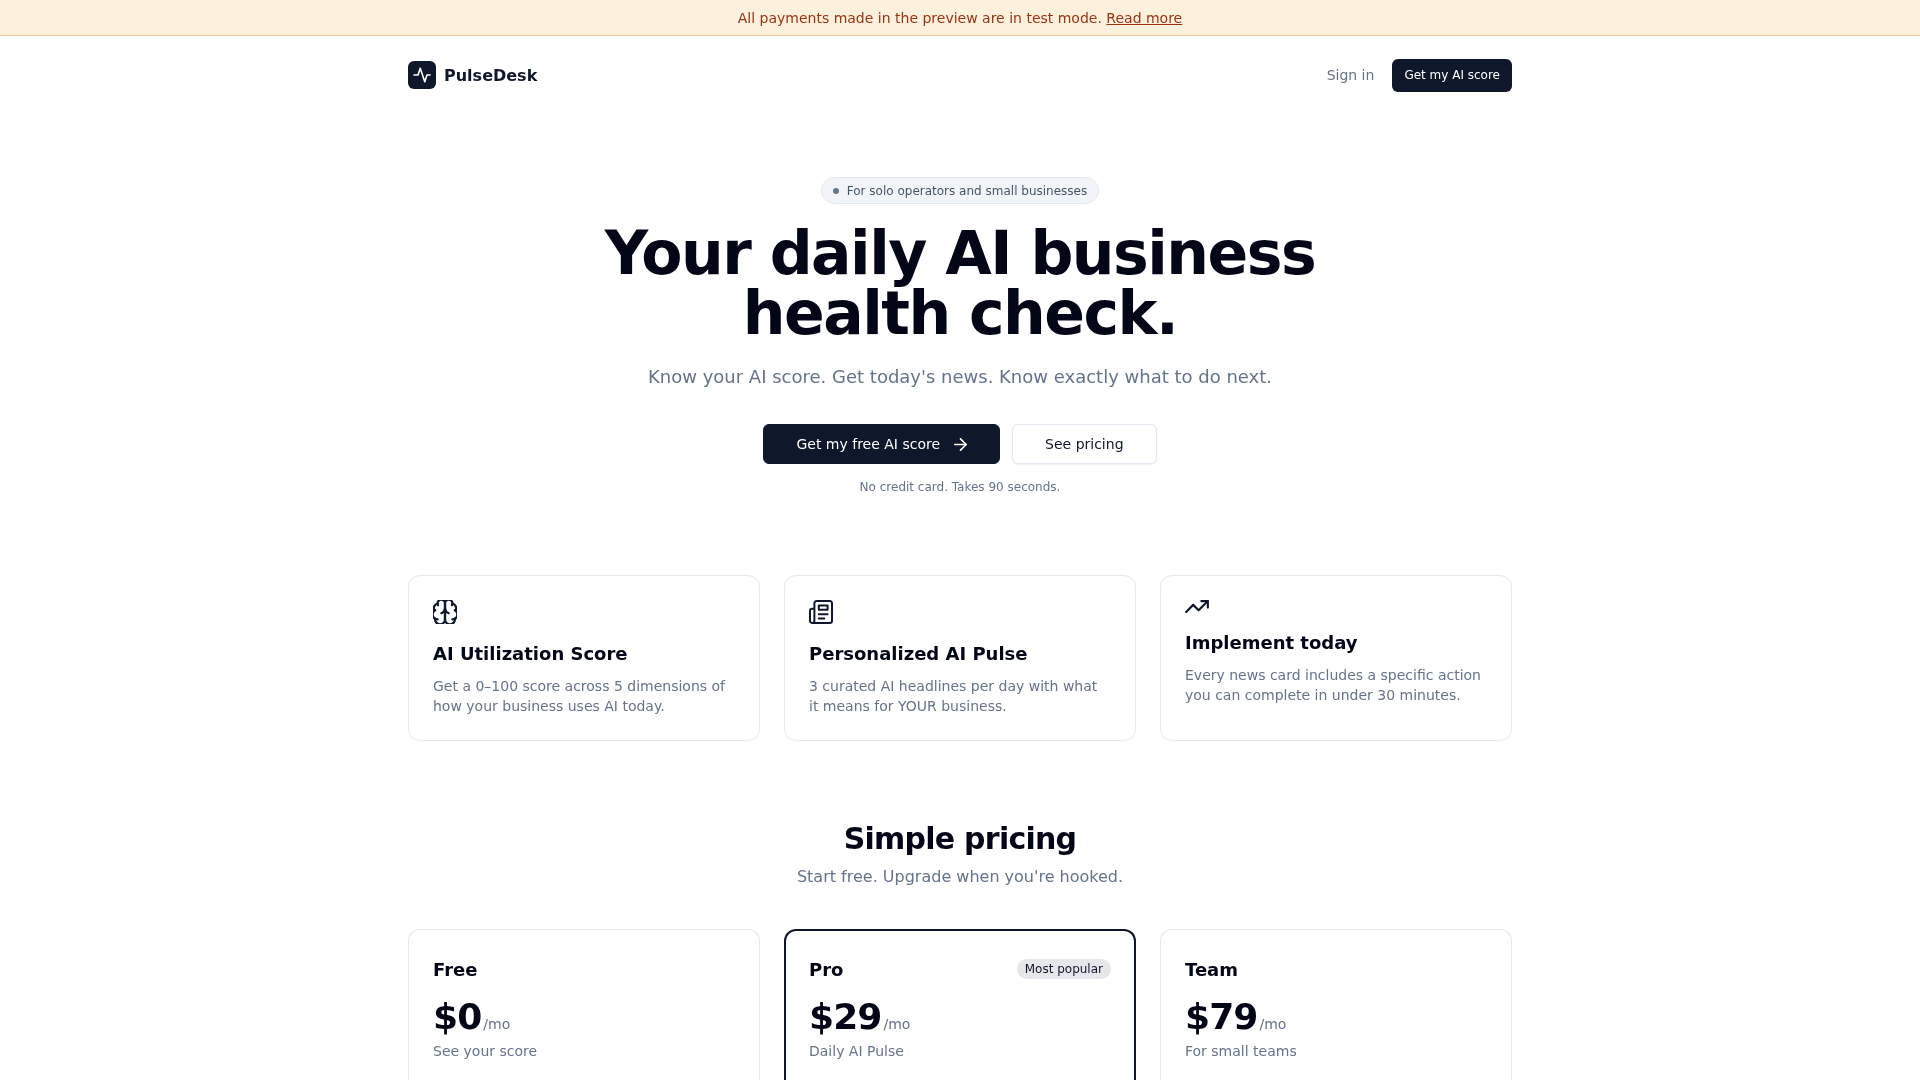 This screenshot has width=1920, height=1080. I want to click on popular-badge: Most popular, so click(1063, 969).